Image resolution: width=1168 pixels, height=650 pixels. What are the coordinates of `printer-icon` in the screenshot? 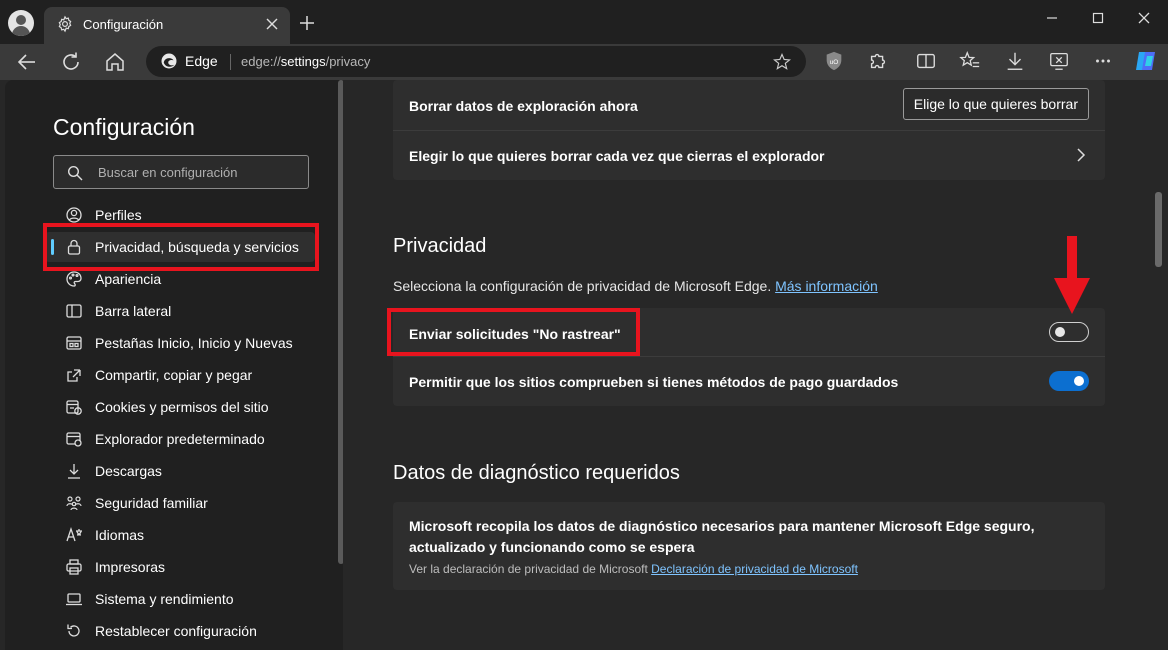 It's located at (74, 567).